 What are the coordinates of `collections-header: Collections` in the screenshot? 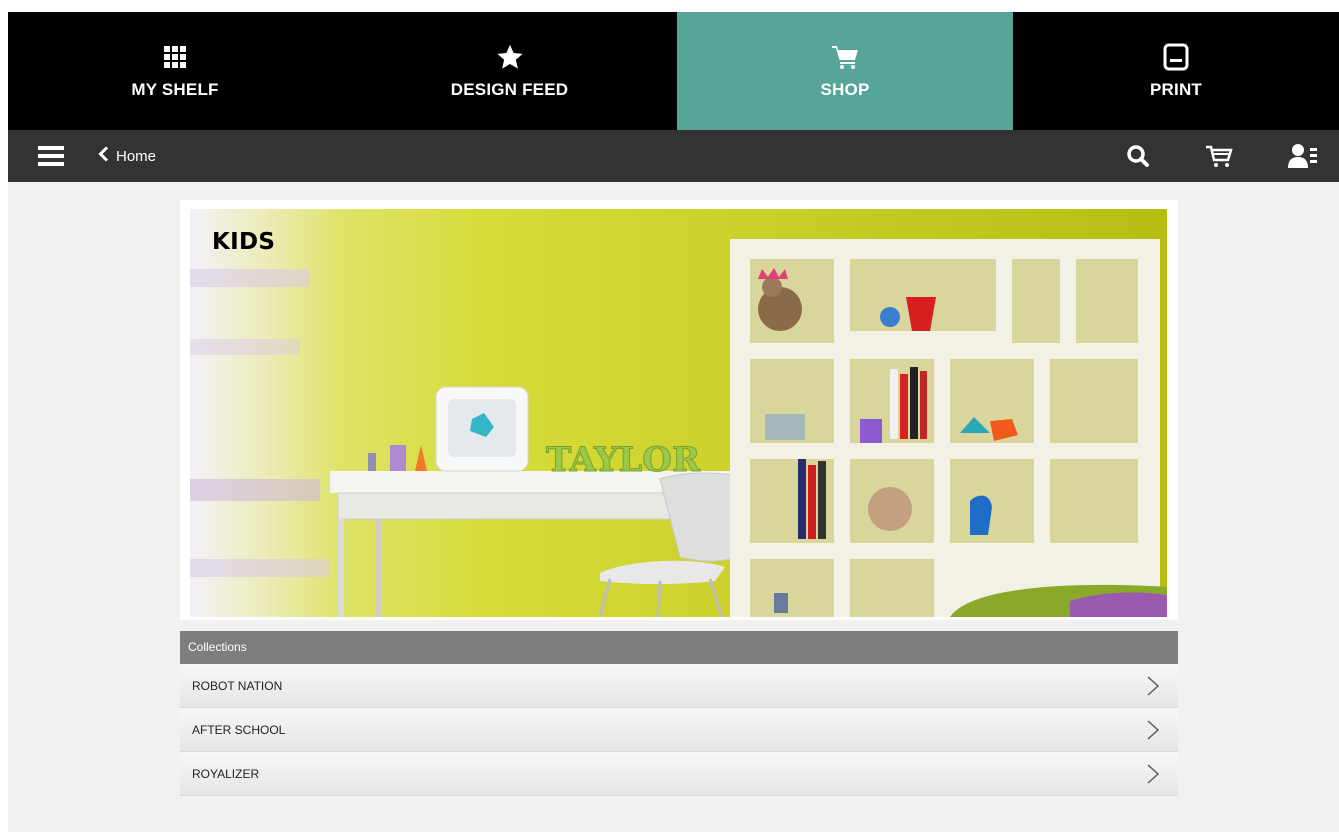 It's located at (679, 647).